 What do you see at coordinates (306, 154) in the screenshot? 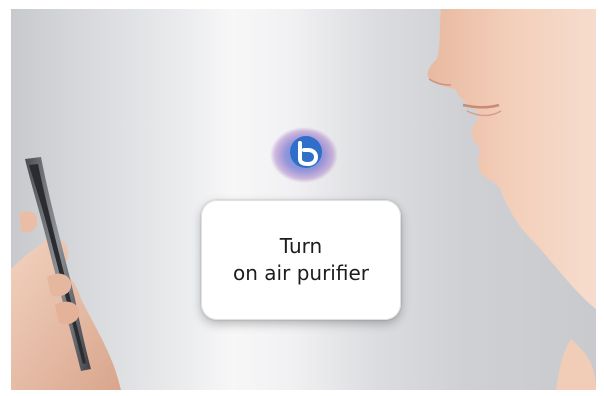
I see `bixby-logo-icon` at bounding box center [306, 154].